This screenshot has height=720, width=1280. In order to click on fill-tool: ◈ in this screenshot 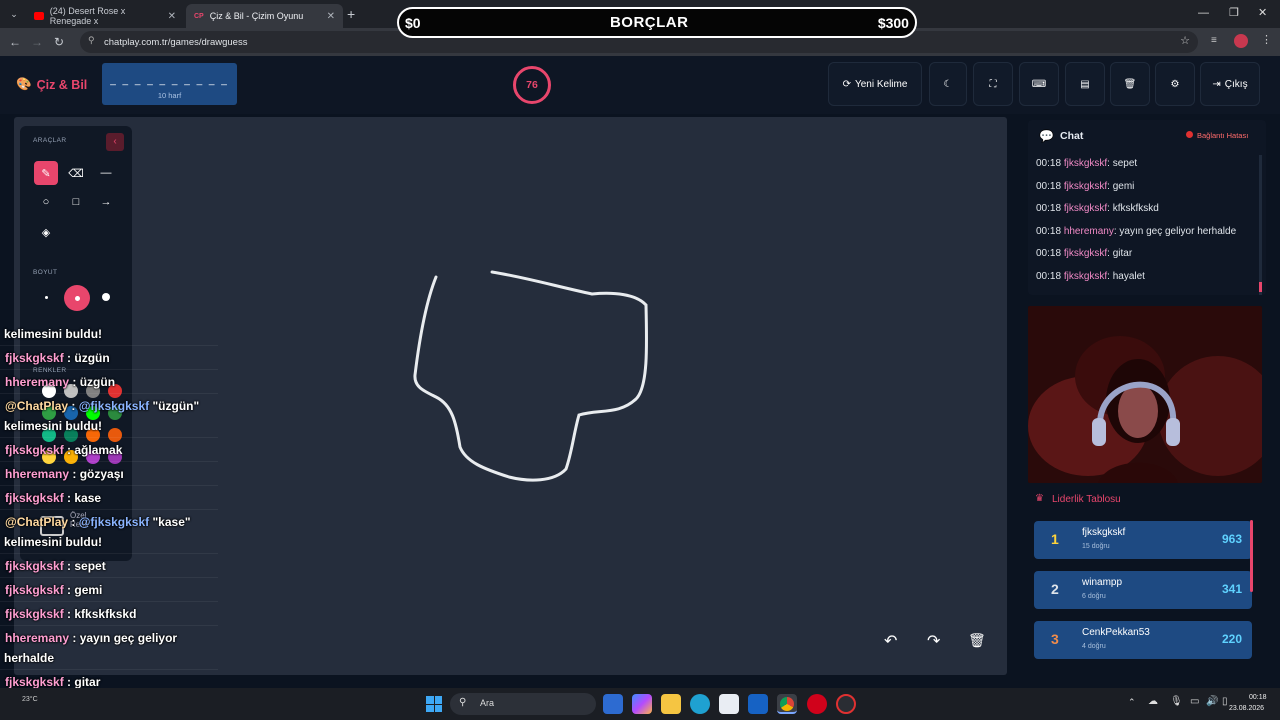, I will do `click(46, 232)`.